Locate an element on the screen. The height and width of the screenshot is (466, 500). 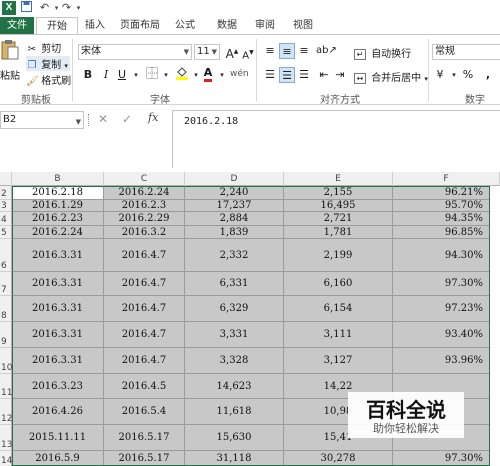
tab-home: 开始 is located at coordinates (57, 26).